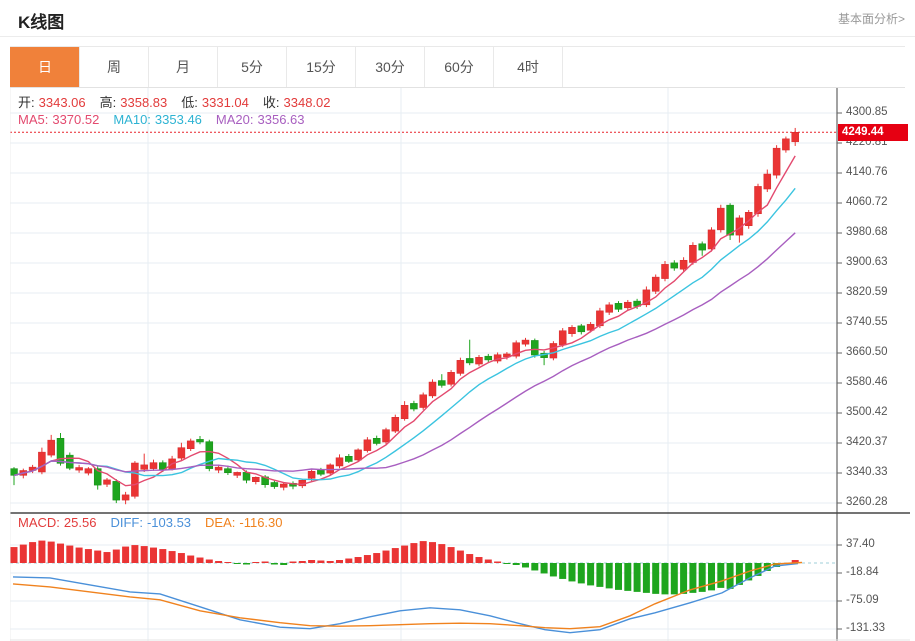 This screenshot has height=641, width=915. I want to click on tab-60分: 60分, so click(459, 67).